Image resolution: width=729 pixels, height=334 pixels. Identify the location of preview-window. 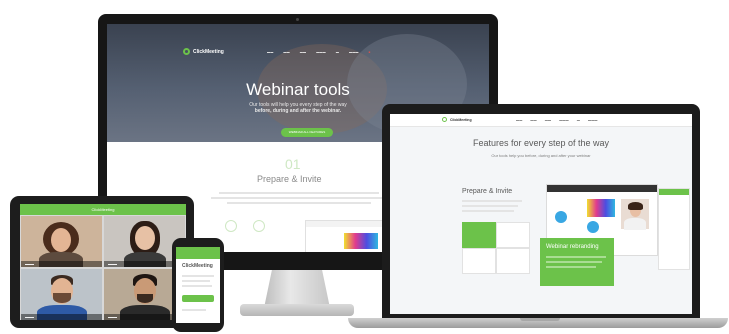
(346, 236).